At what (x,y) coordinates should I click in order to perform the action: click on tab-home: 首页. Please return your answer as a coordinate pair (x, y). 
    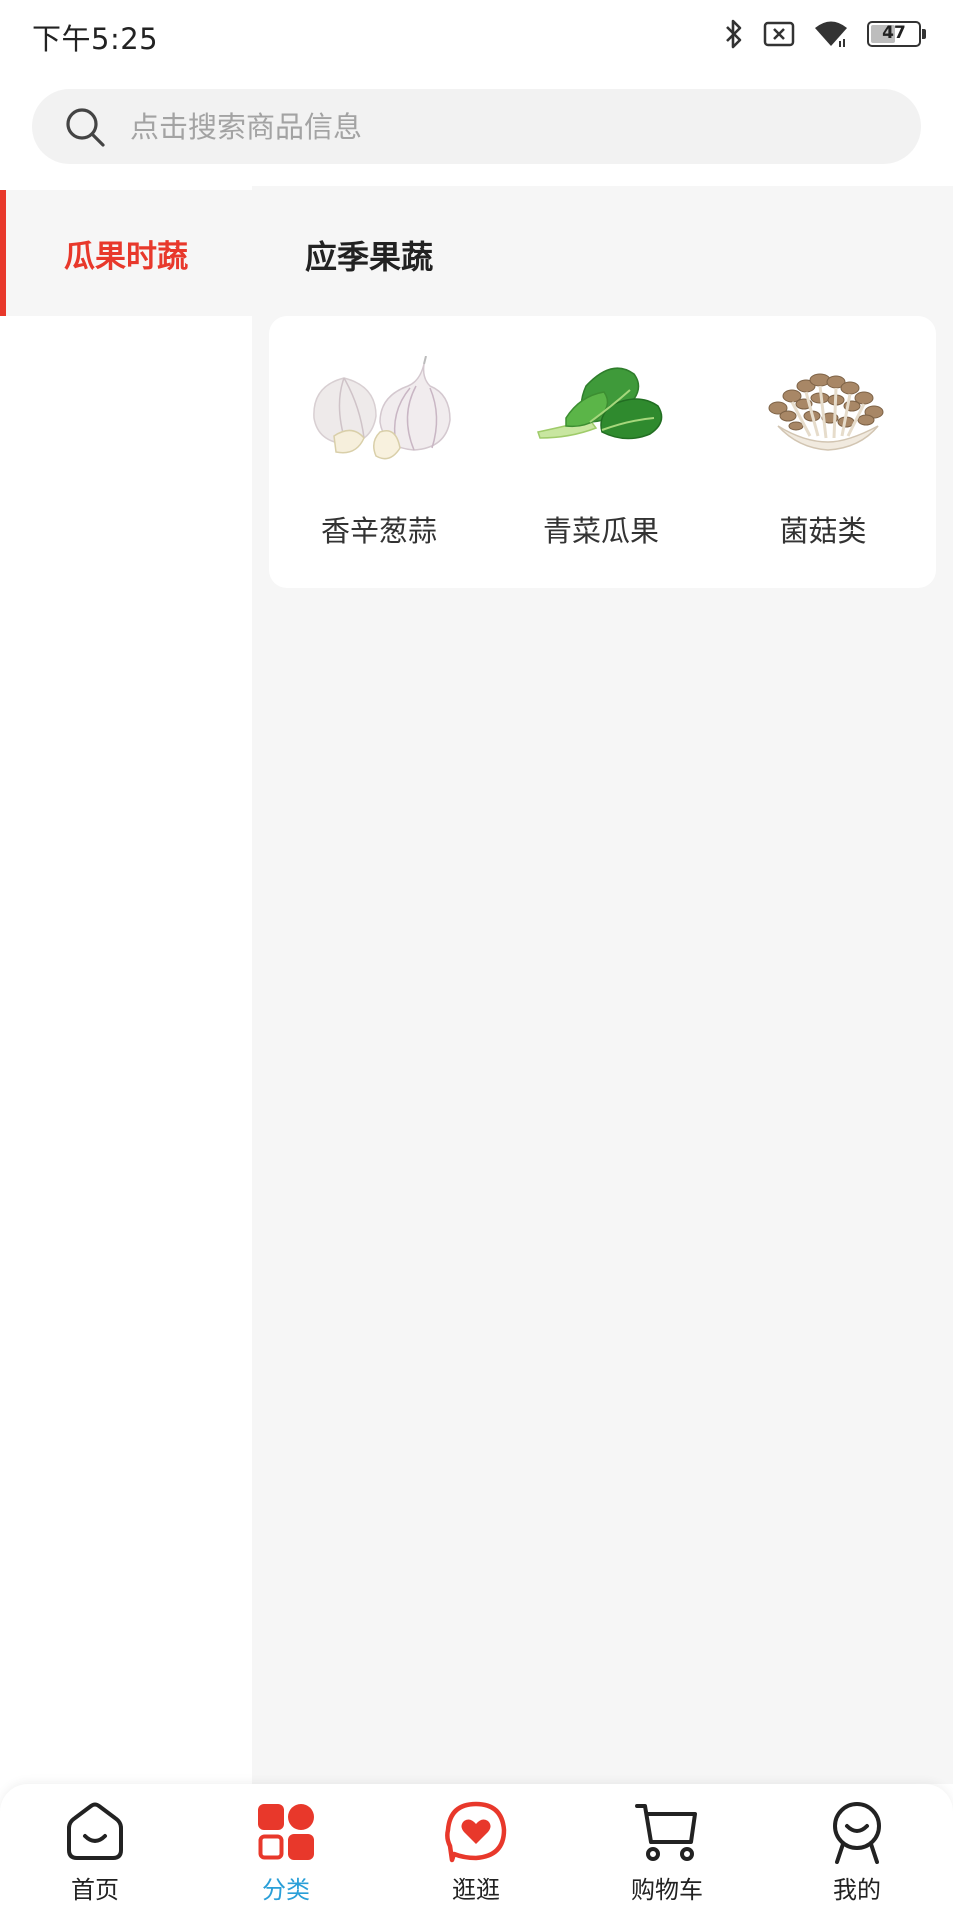
    Looking at the image, I should click on (95, 1855).